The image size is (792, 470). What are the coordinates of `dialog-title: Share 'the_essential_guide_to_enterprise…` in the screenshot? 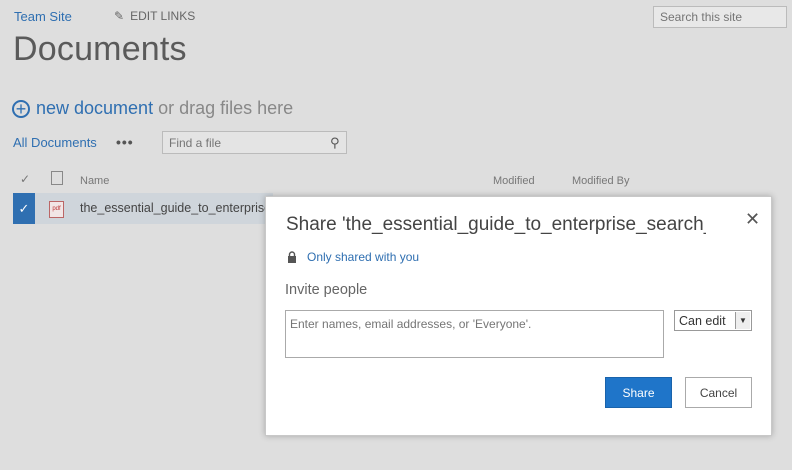 It's located at (496, 224).